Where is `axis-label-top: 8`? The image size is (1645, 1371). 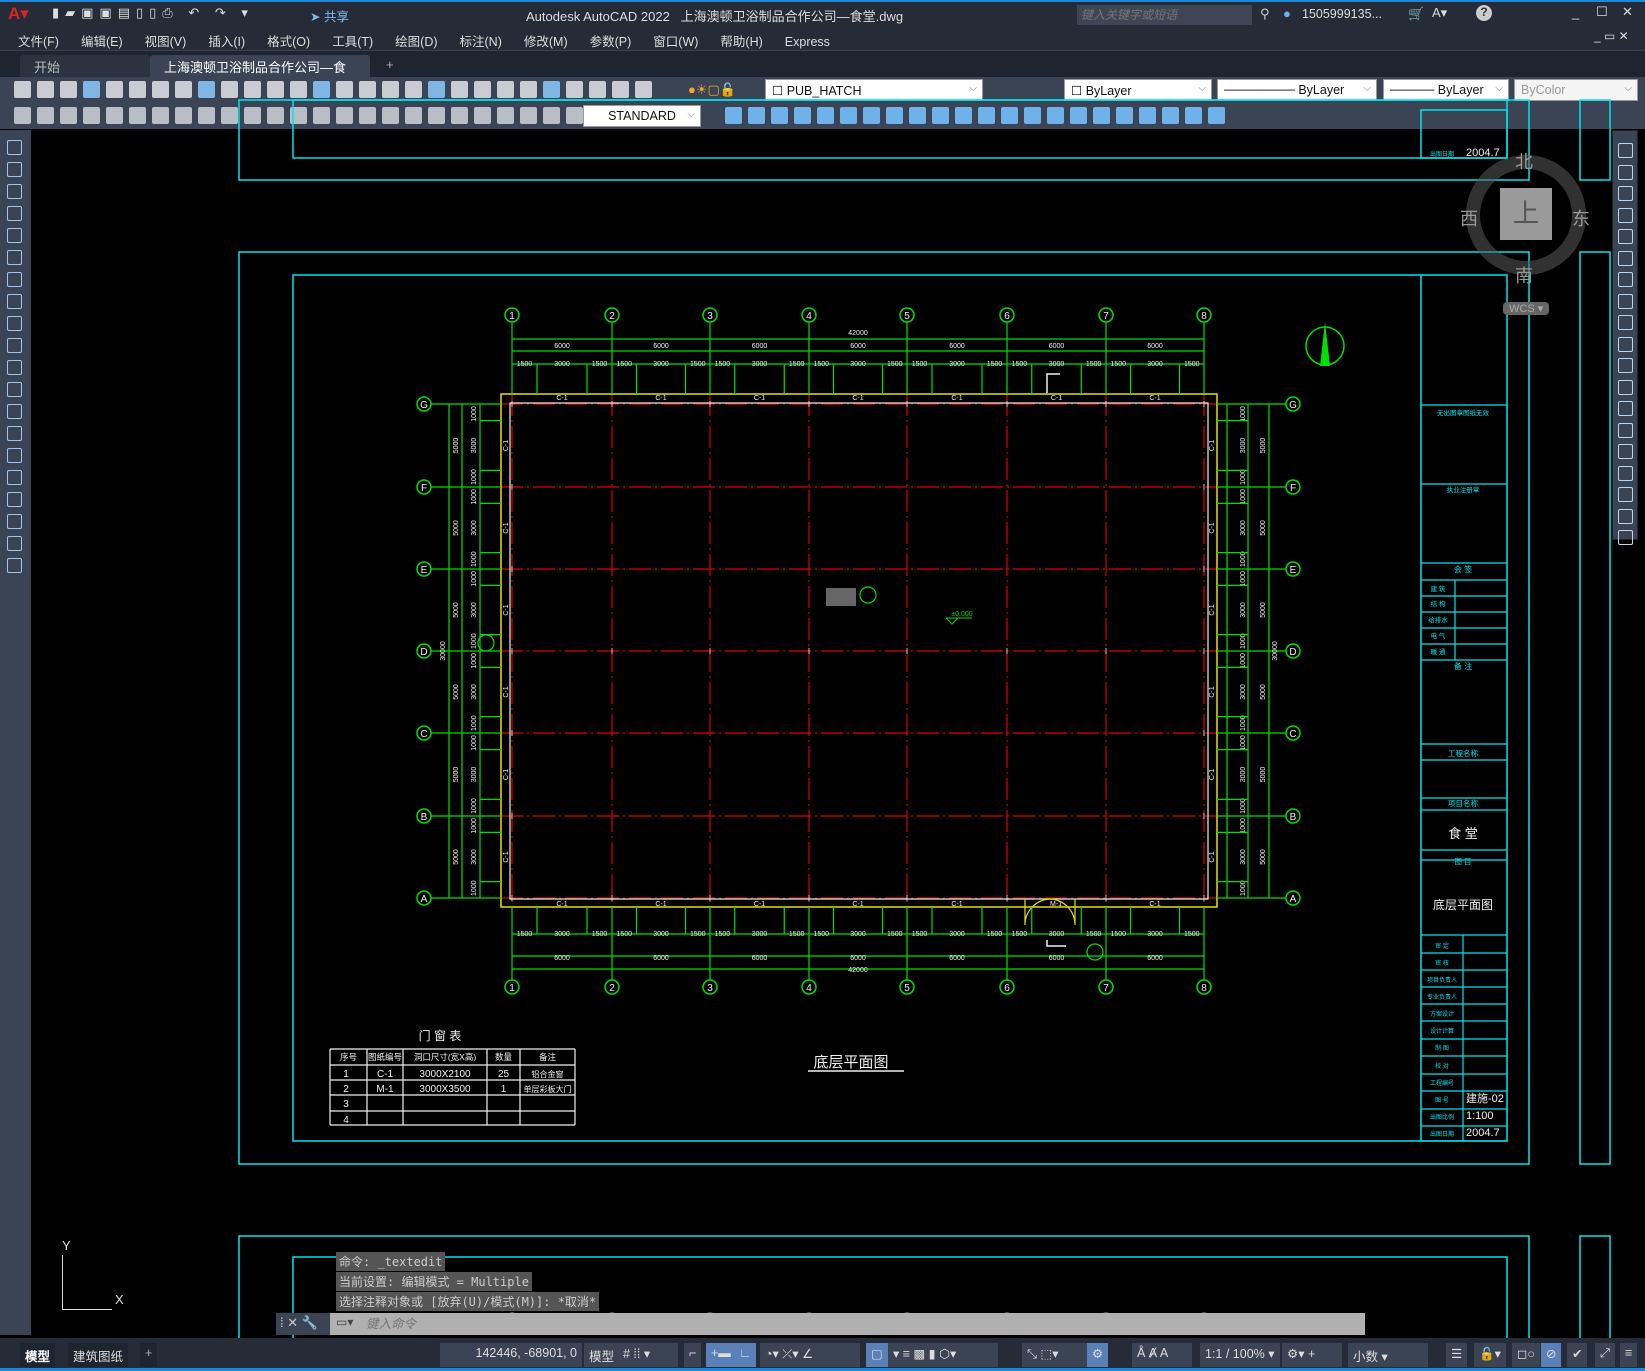 axis-label-top: 8 is located at coordinates (1204, 316).